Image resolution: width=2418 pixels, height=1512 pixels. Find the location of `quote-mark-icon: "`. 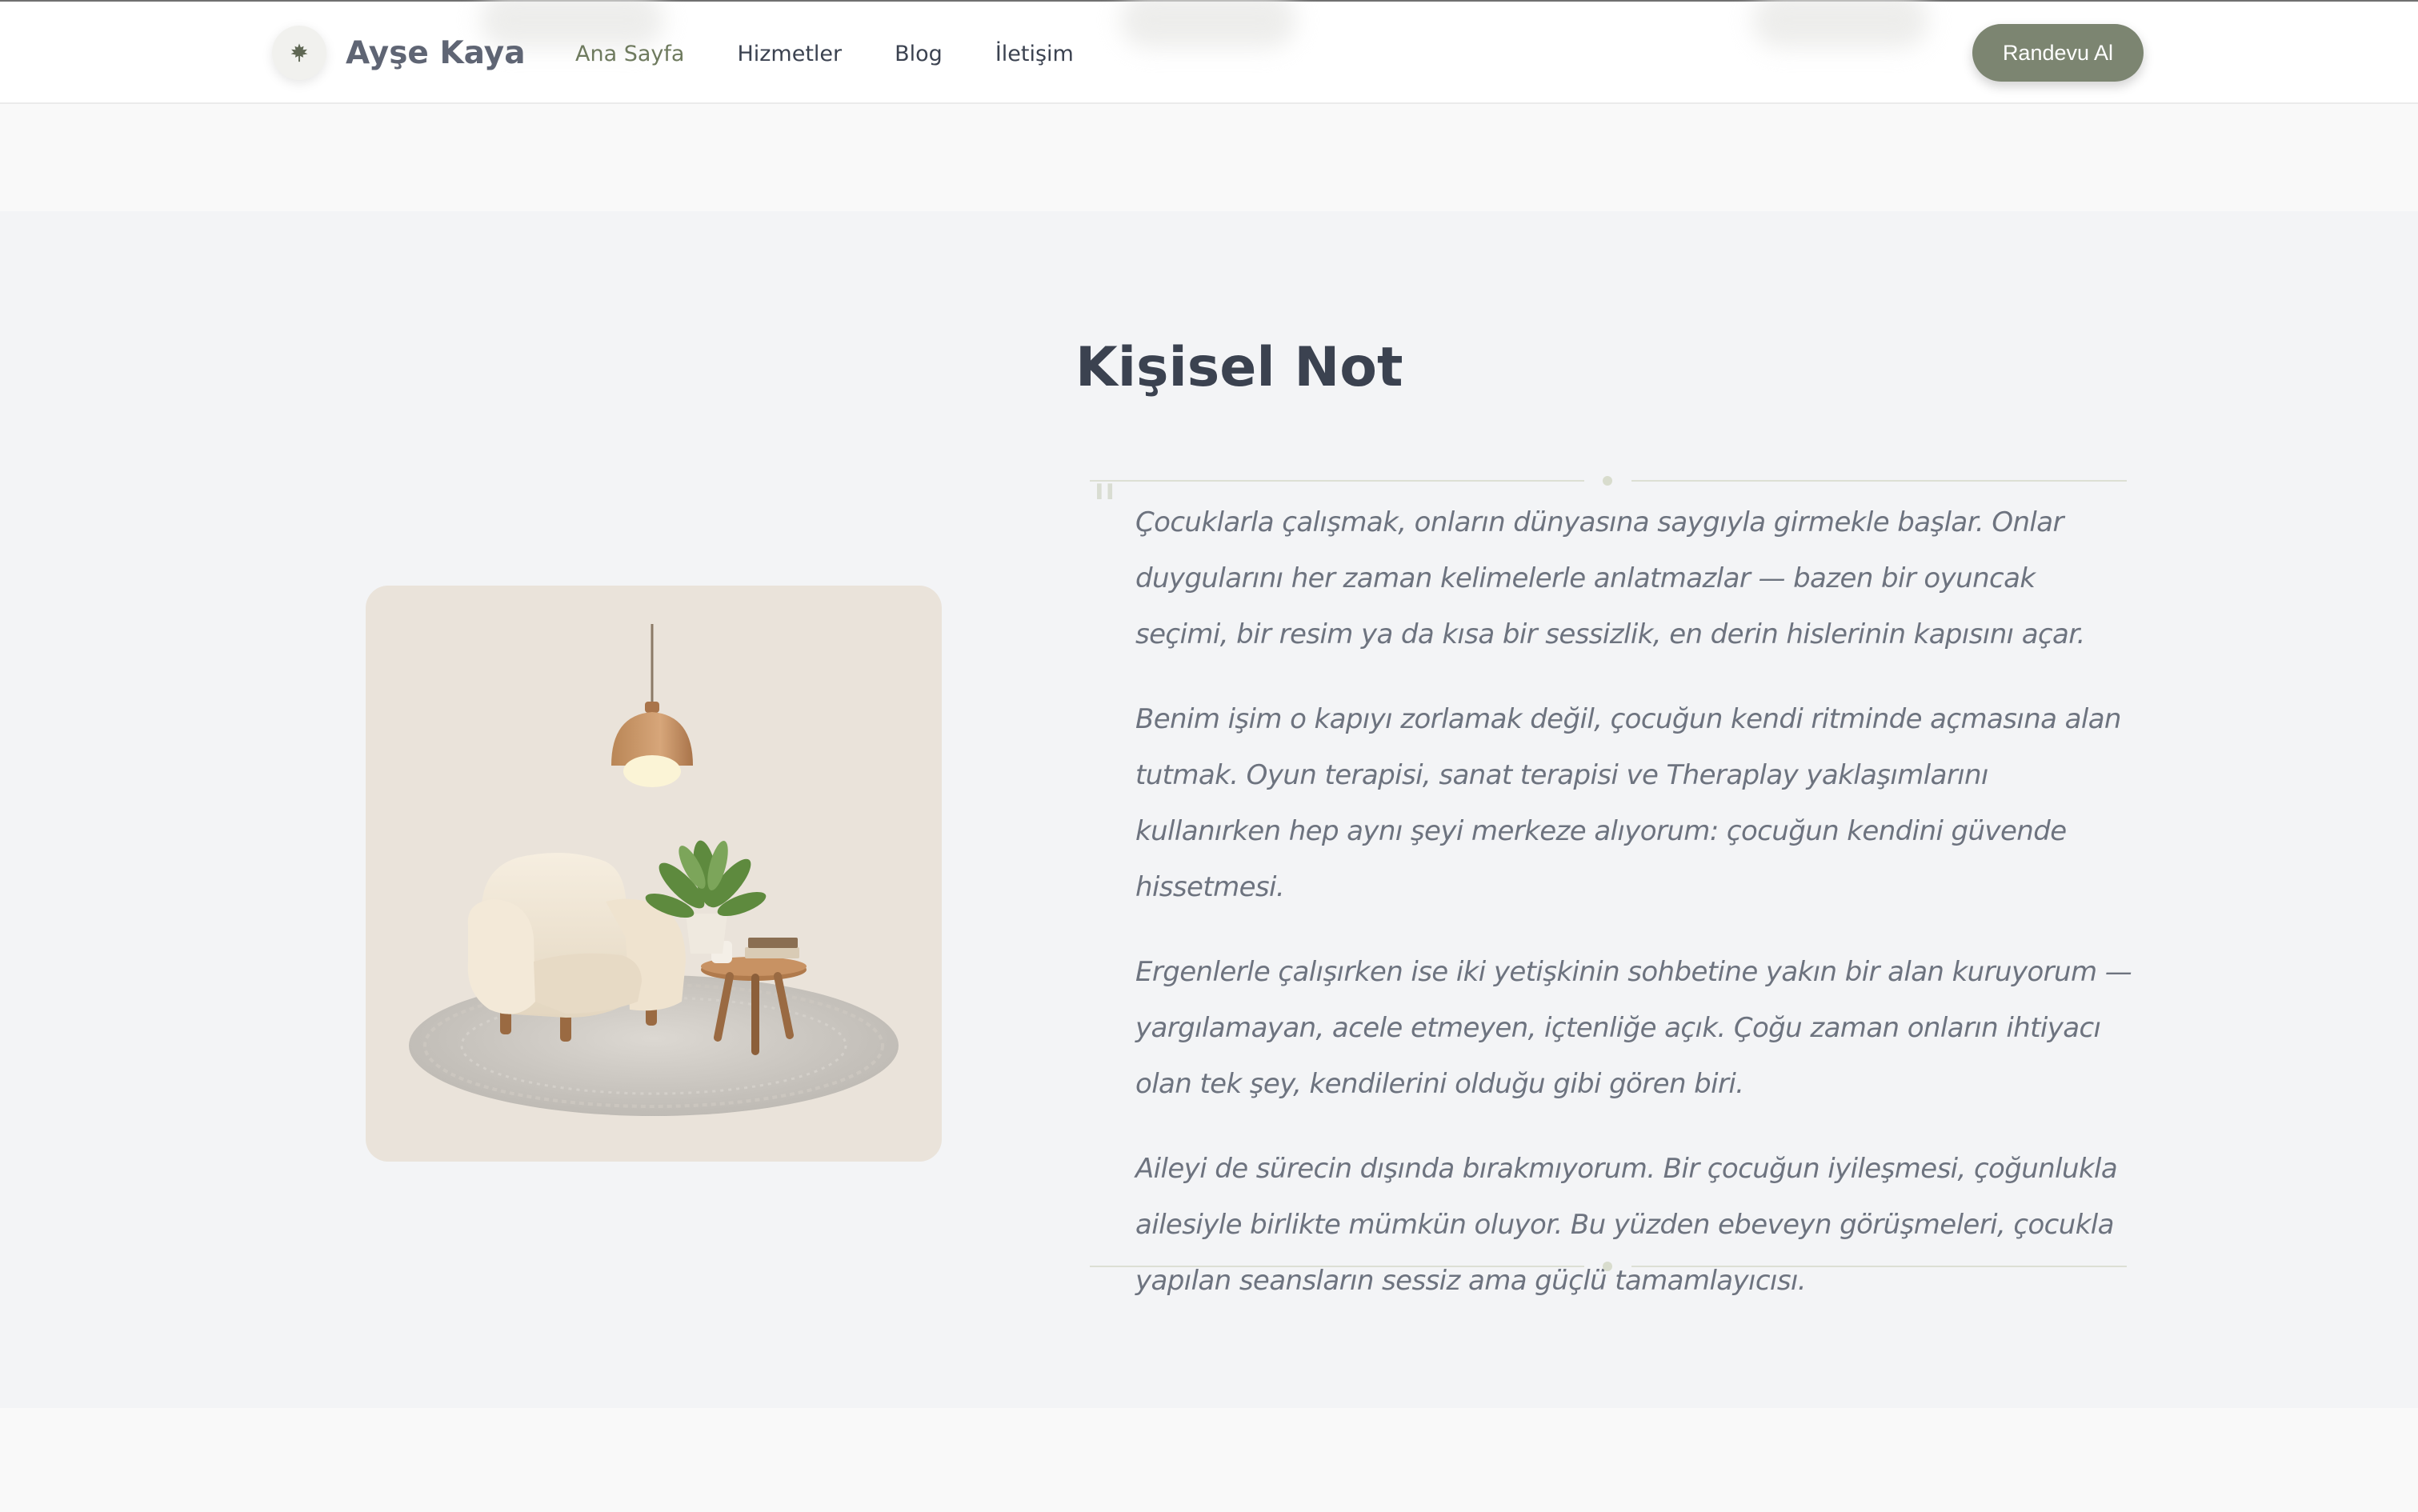

quote-mark-icon: " is located at coordinates (1105, 505).